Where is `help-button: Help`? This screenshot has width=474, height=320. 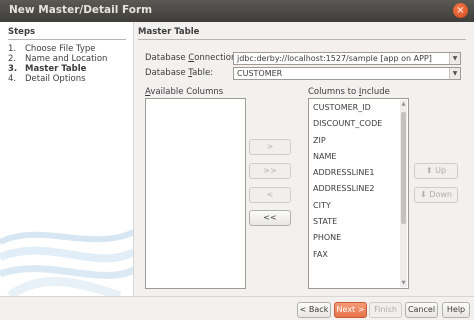 help-button: Help is located at coordinates (456, 310).